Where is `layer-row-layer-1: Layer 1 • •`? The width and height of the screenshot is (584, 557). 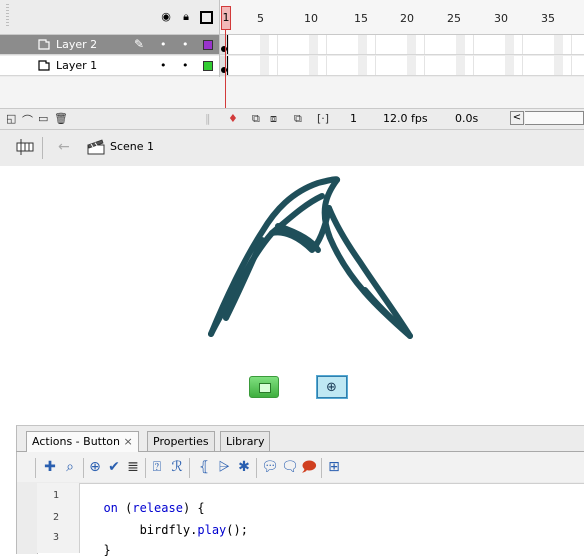
layer-row-layer-1: Layer 1 • • is located at coordinates (109, 66).